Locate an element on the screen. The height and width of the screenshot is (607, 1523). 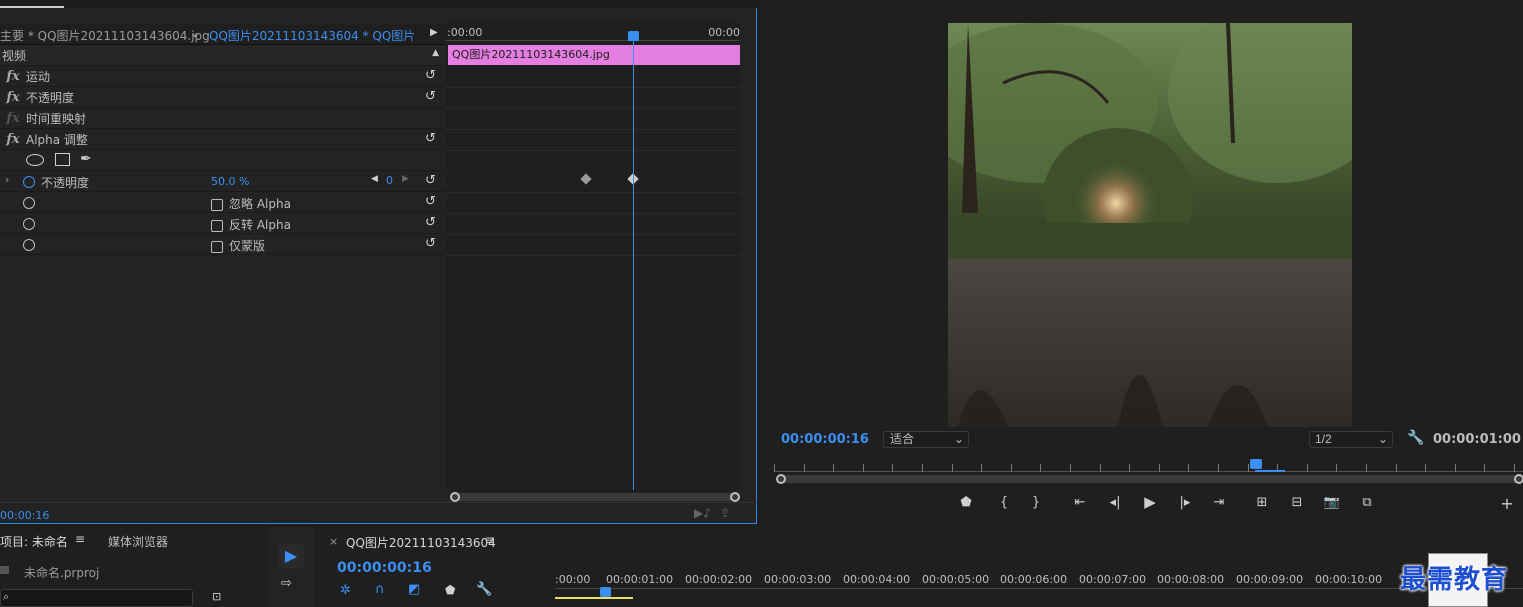
rectangle-mask-icon is located at coordinates (62, 159).